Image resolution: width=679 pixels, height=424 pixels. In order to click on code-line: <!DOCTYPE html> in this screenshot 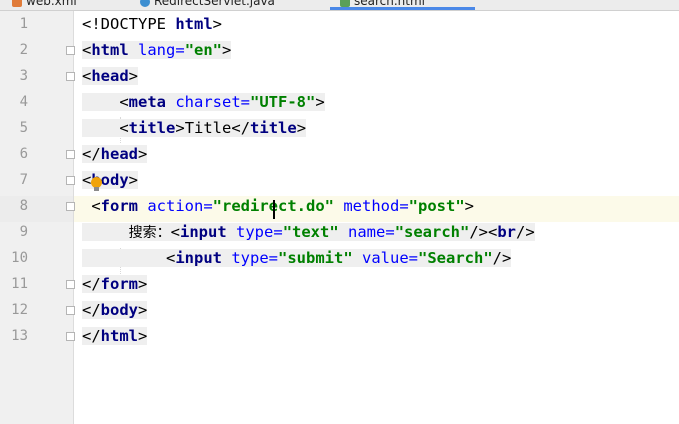, I will do `click(152, 24)`.